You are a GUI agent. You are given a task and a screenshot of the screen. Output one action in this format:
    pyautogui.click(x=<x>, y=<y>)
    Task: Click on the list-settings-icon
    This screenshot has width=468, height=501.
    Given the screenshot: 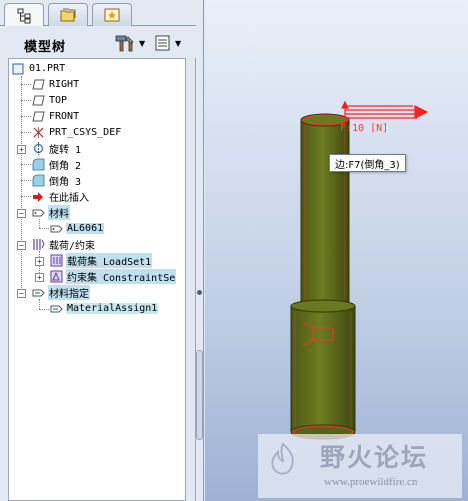 What is the action you would take?
    pyautogui.click(x=162, y=43)
    